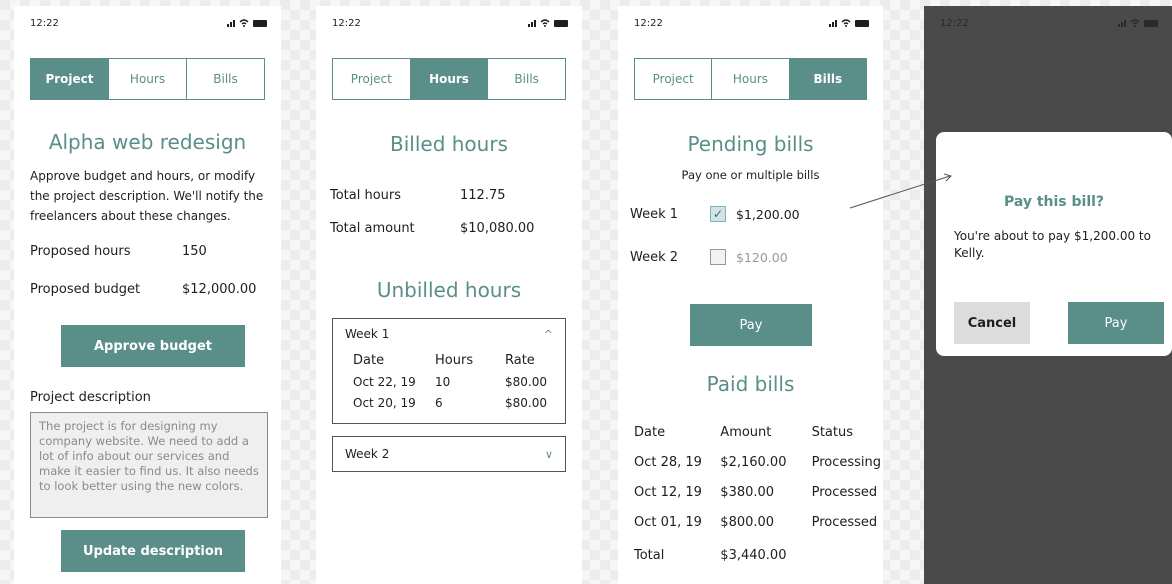  Describe the element at coordinates (520, 360) in the screenshot. I see `column-header-rate: Rate` at that location.